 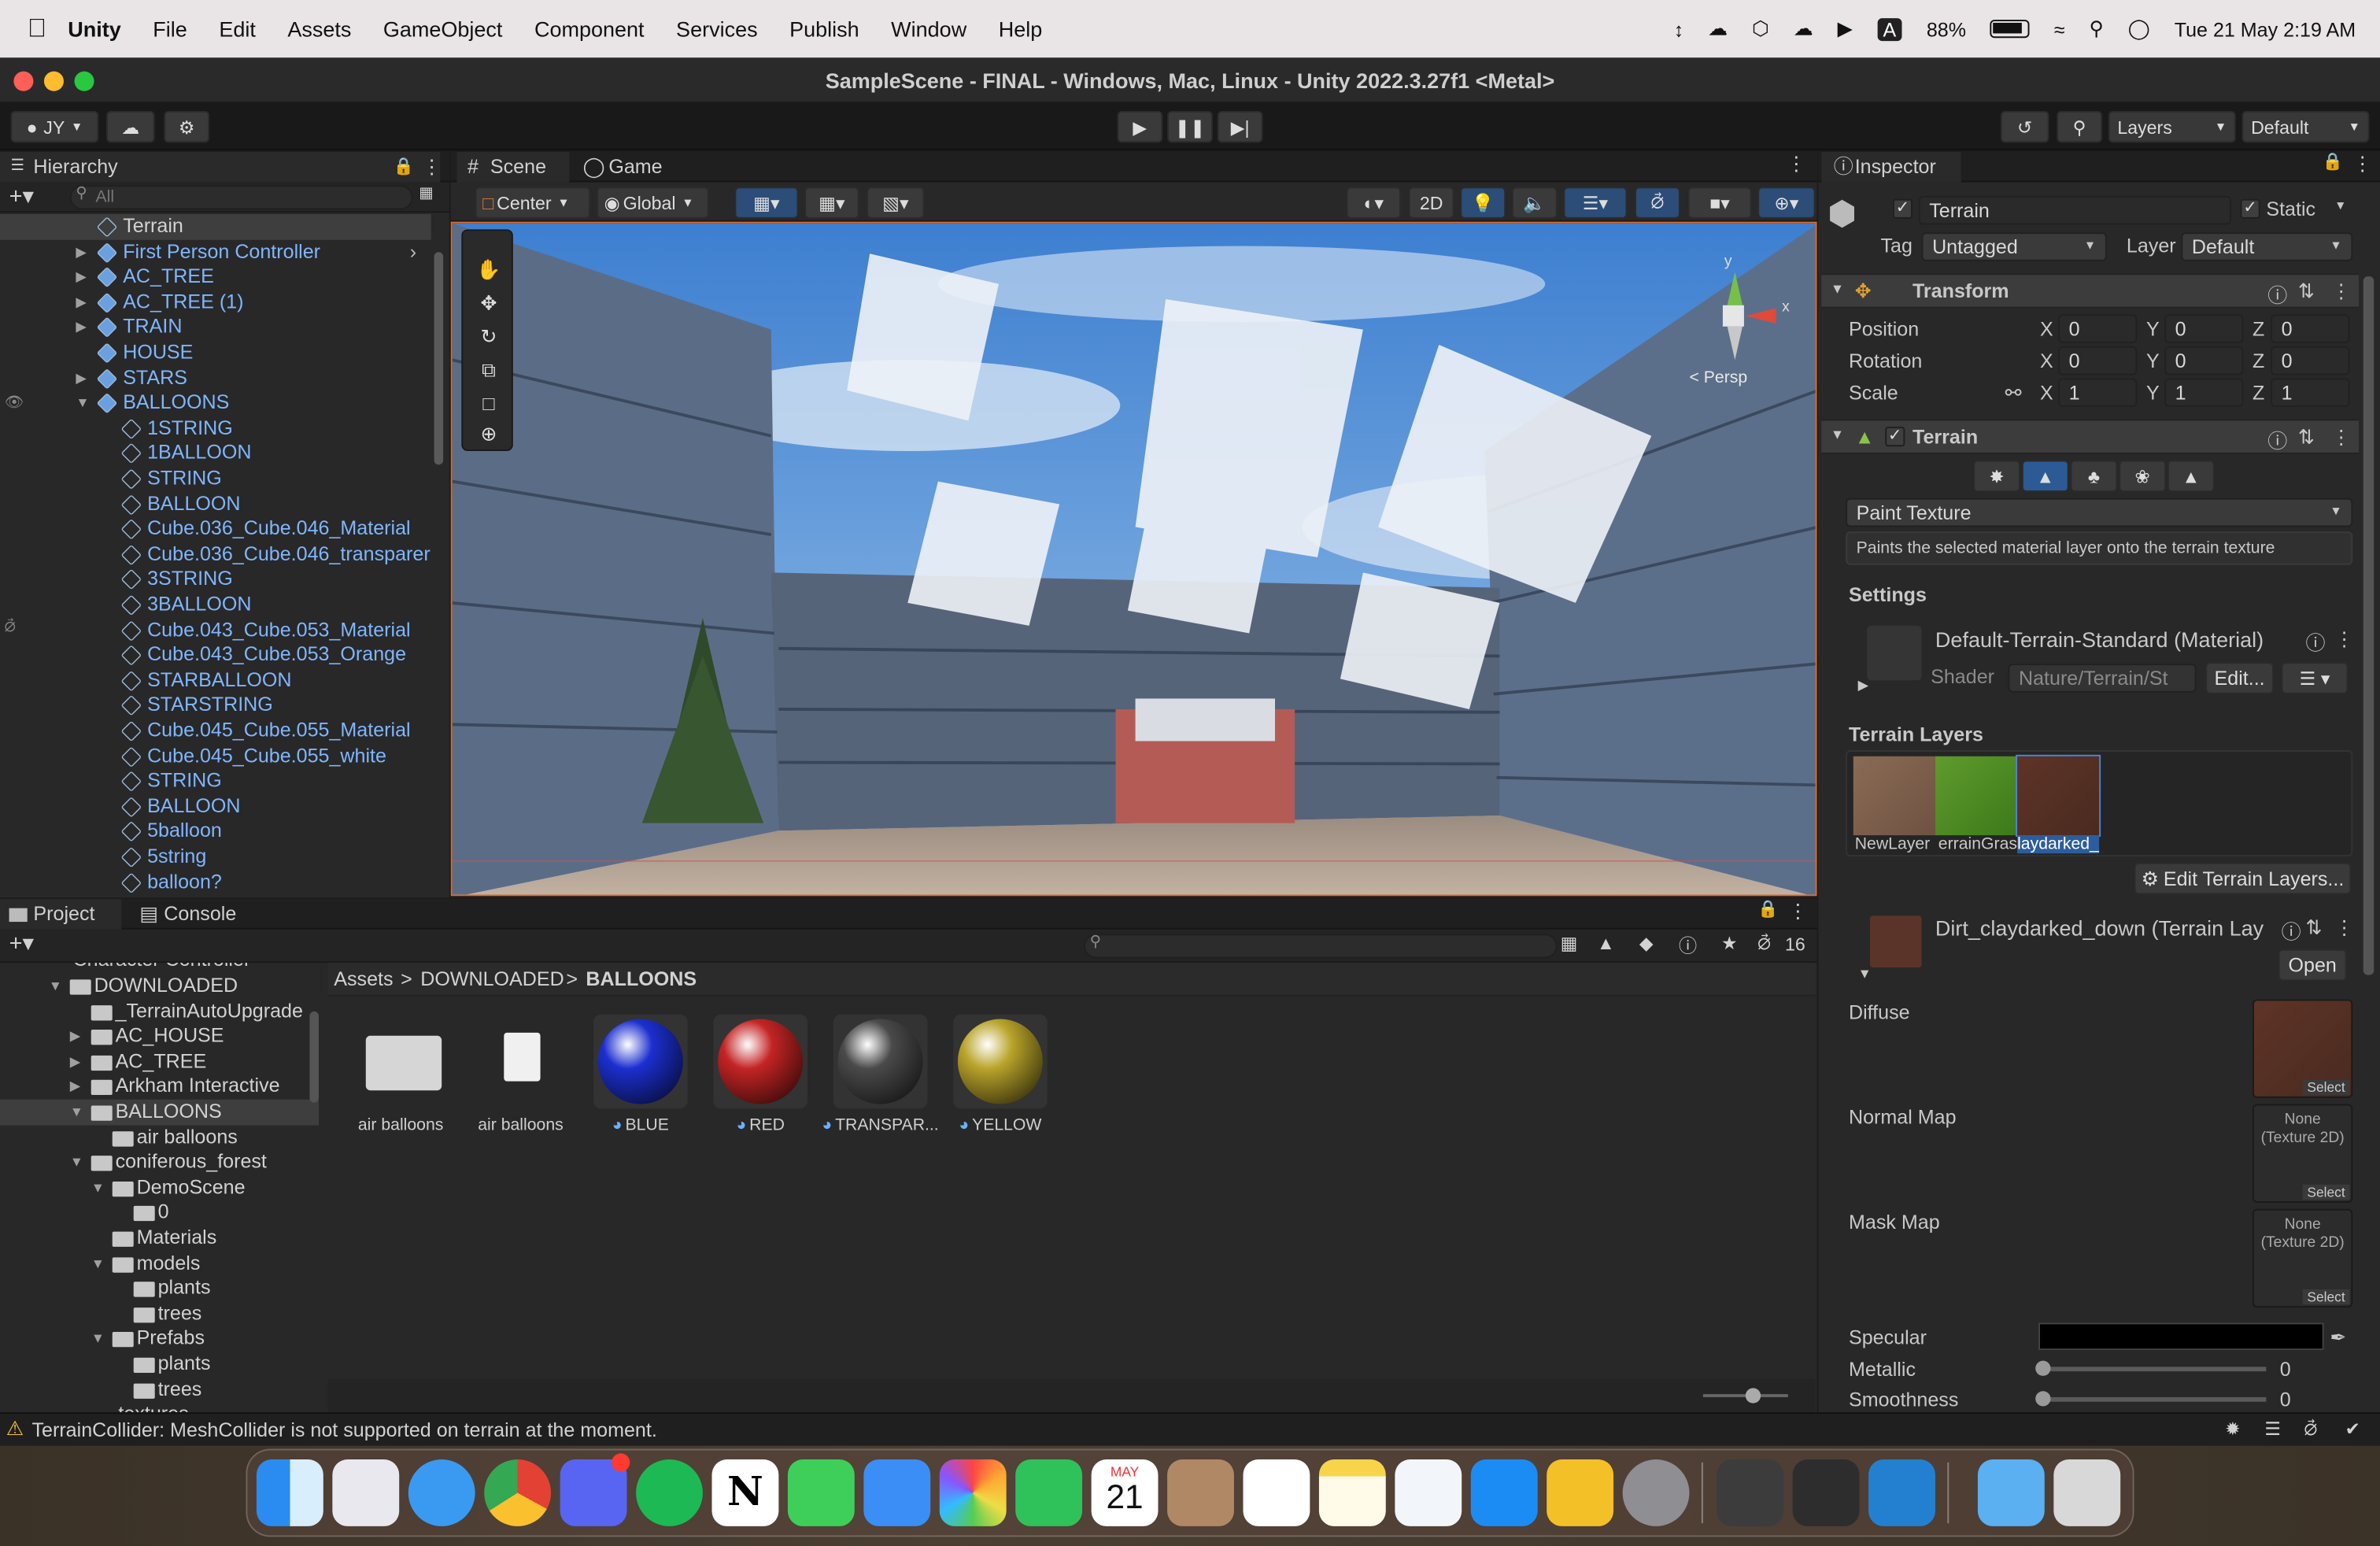 I want to click on menu-file: File, so click(x=170, y=29).